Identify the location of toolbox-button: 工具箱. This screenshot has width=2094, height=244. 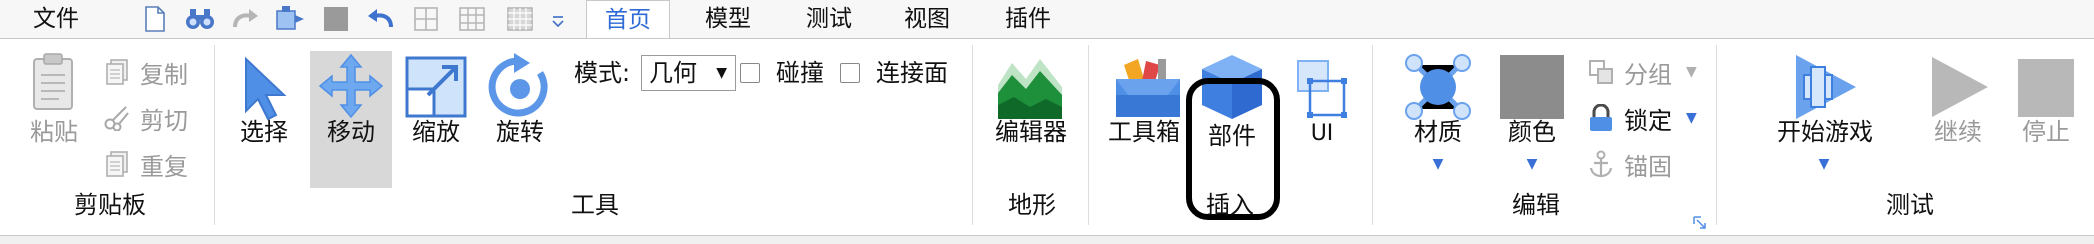
(1149, 132).